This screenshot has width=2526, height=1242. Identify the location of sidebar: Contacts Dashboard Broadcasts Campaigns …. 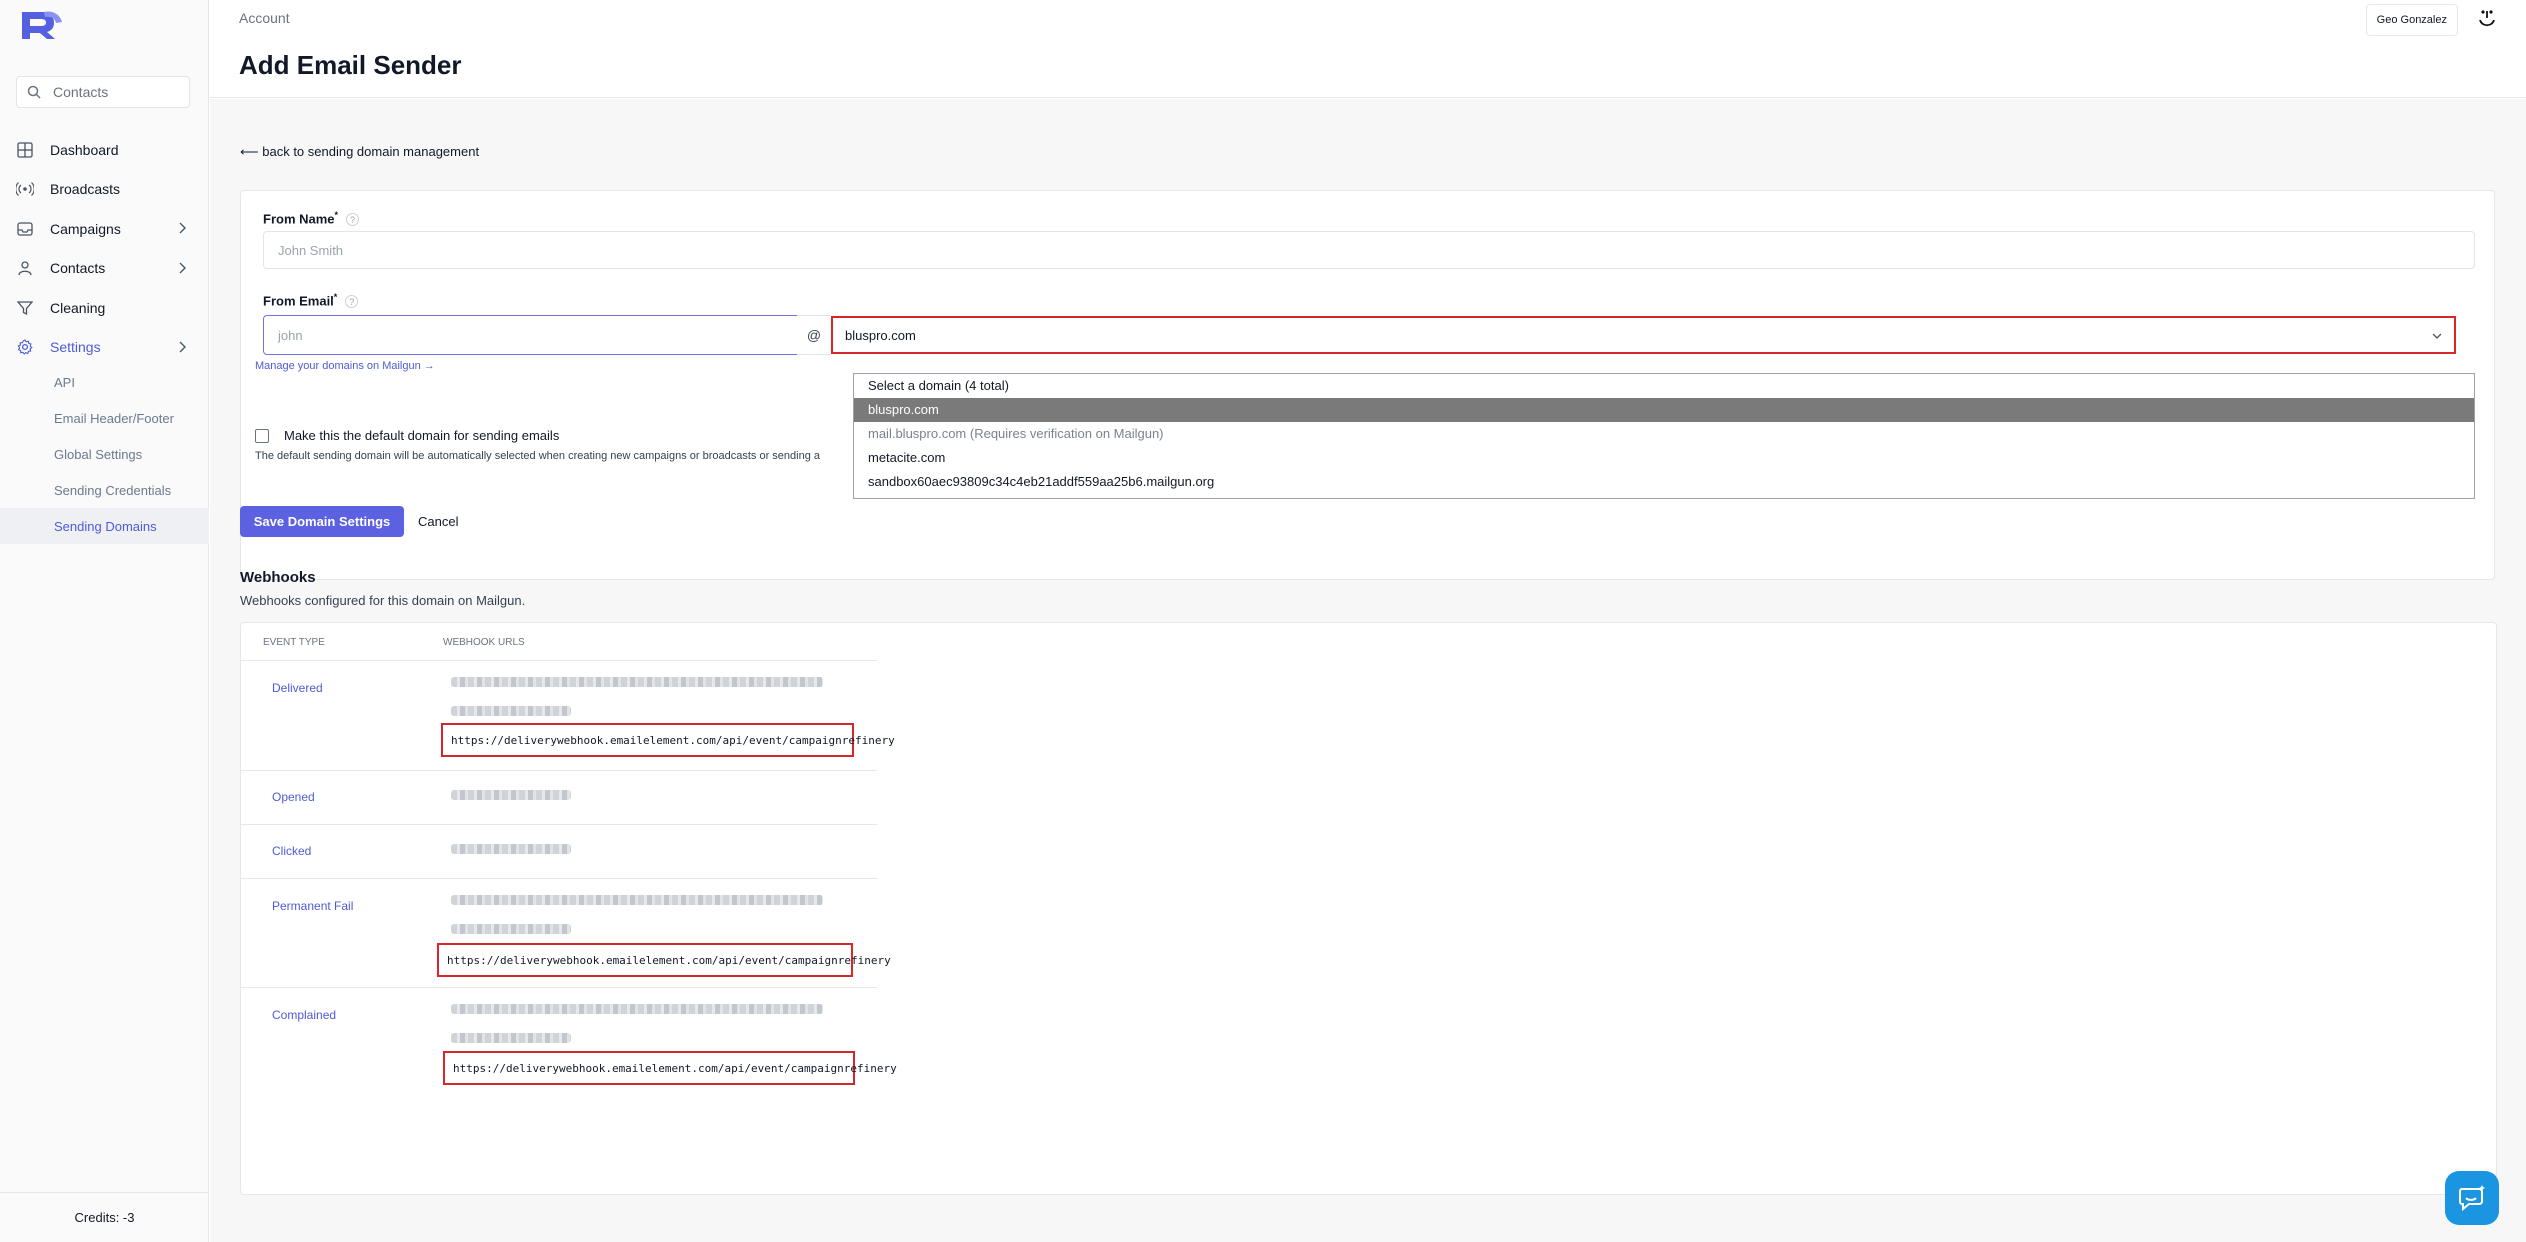
(104, 621).